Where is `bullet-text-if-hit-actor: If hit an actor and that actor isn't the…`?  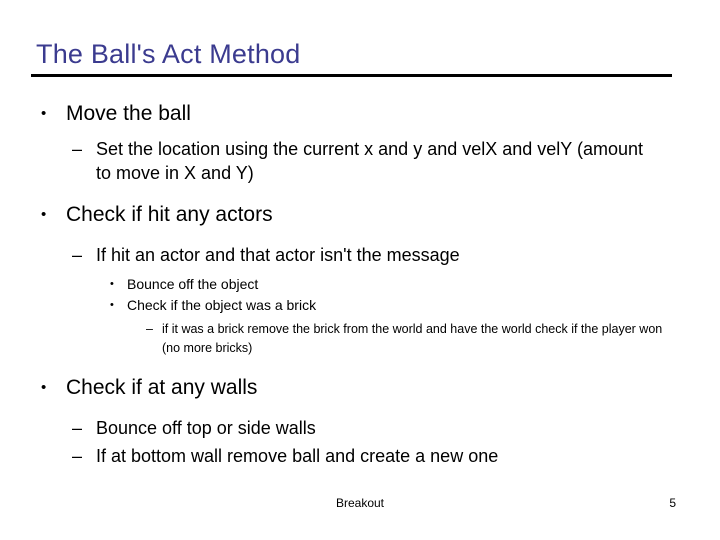
bullet-text-if-hit-actor: If hit an actor and that actor isn't the… is located at coordinates (278, 255).